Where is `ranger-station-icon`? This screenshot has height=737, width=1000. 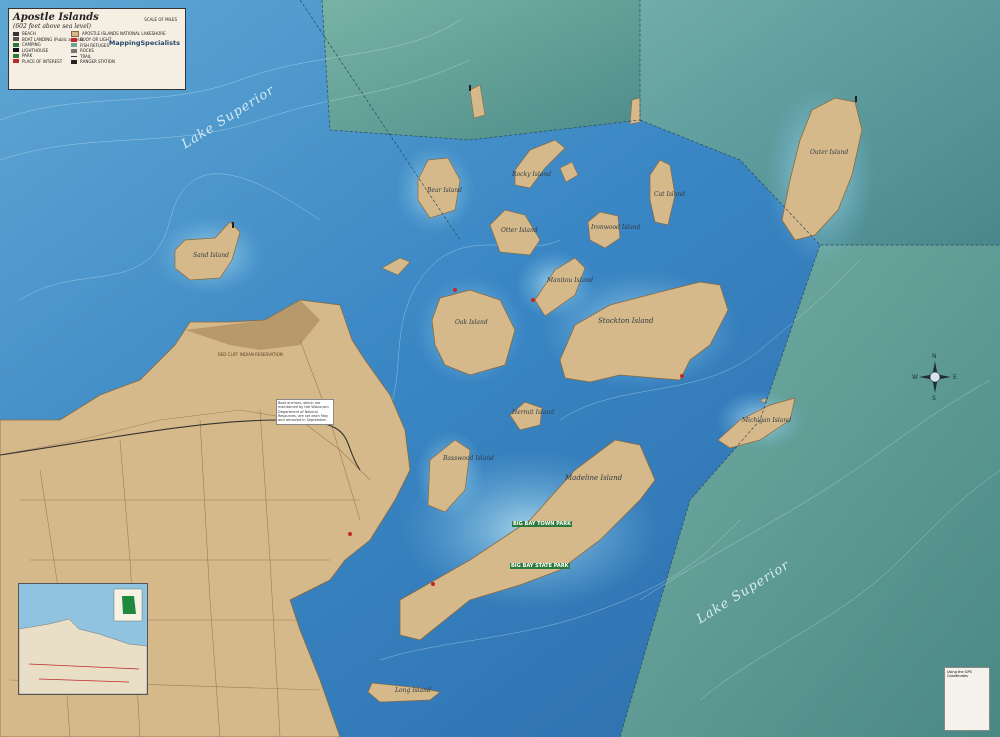
ranger-station-icon is located at coordinates (74, 61).